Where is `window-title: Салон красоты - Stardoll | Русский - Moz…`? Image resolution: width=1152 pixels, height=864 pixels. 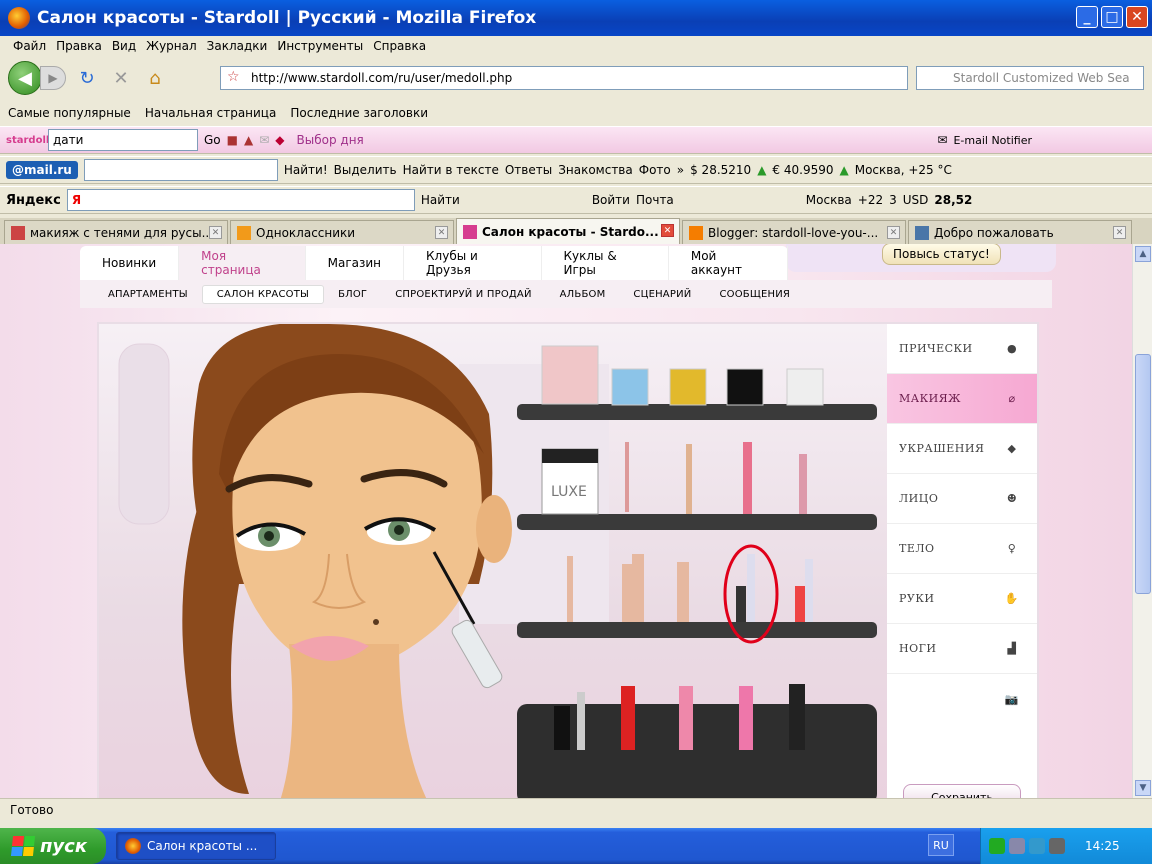
window-title: Салон красоты - Stardoll | Русский - Moz… is located at coordinates (287, 18).